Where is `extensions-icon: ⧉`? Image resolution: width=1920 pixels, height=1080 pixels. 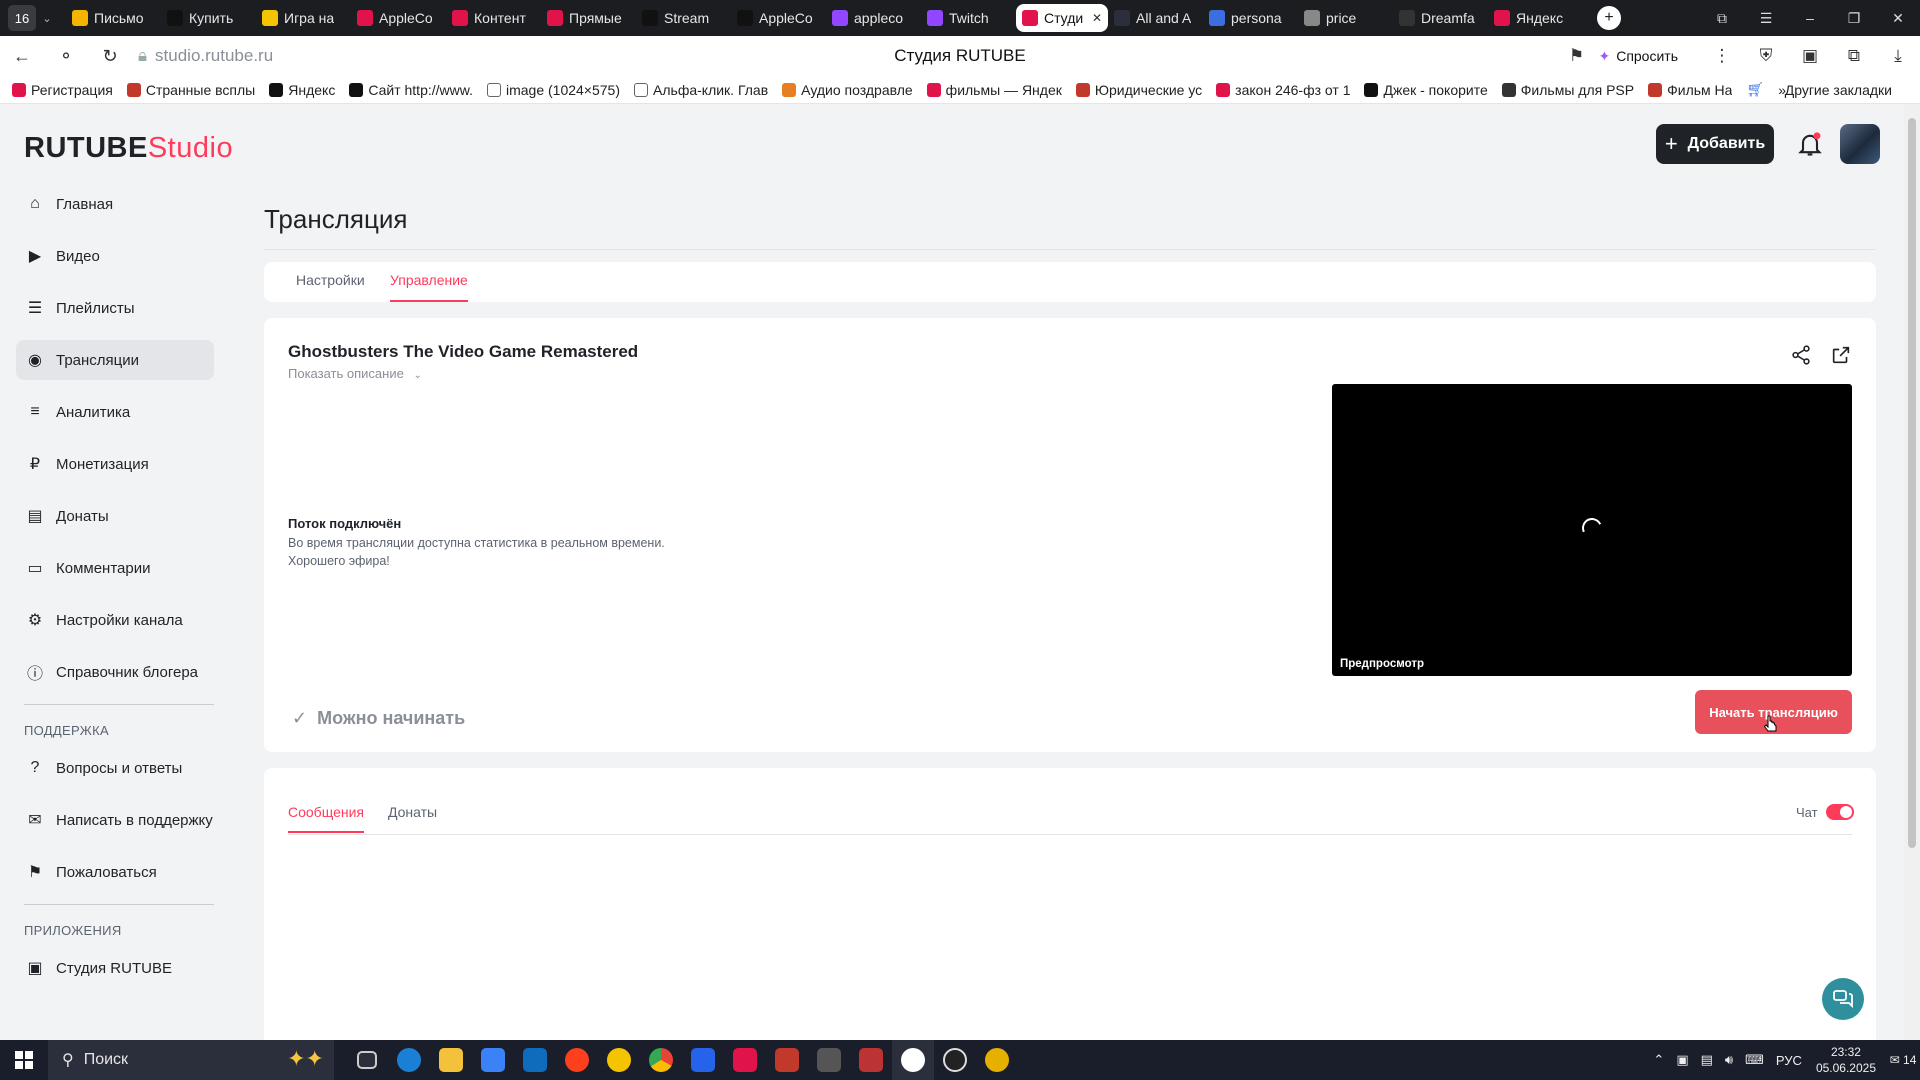 extensions-icon: ⧉ is located at coordinates (1854, 56).